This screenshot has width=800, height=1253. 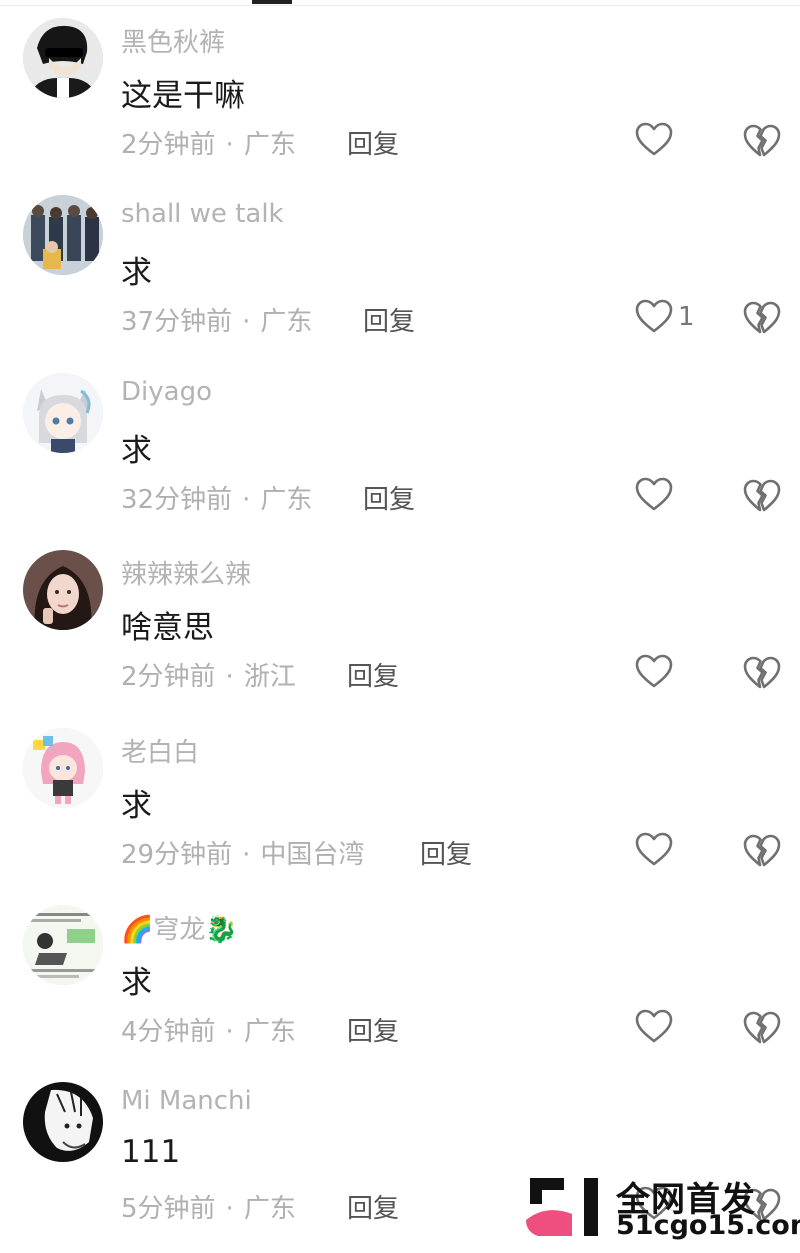 What do you see at coordinates (168, 1032) in the screenshot?
I see `comment-time: 4分钟前` at bounding box center [168, 1032].